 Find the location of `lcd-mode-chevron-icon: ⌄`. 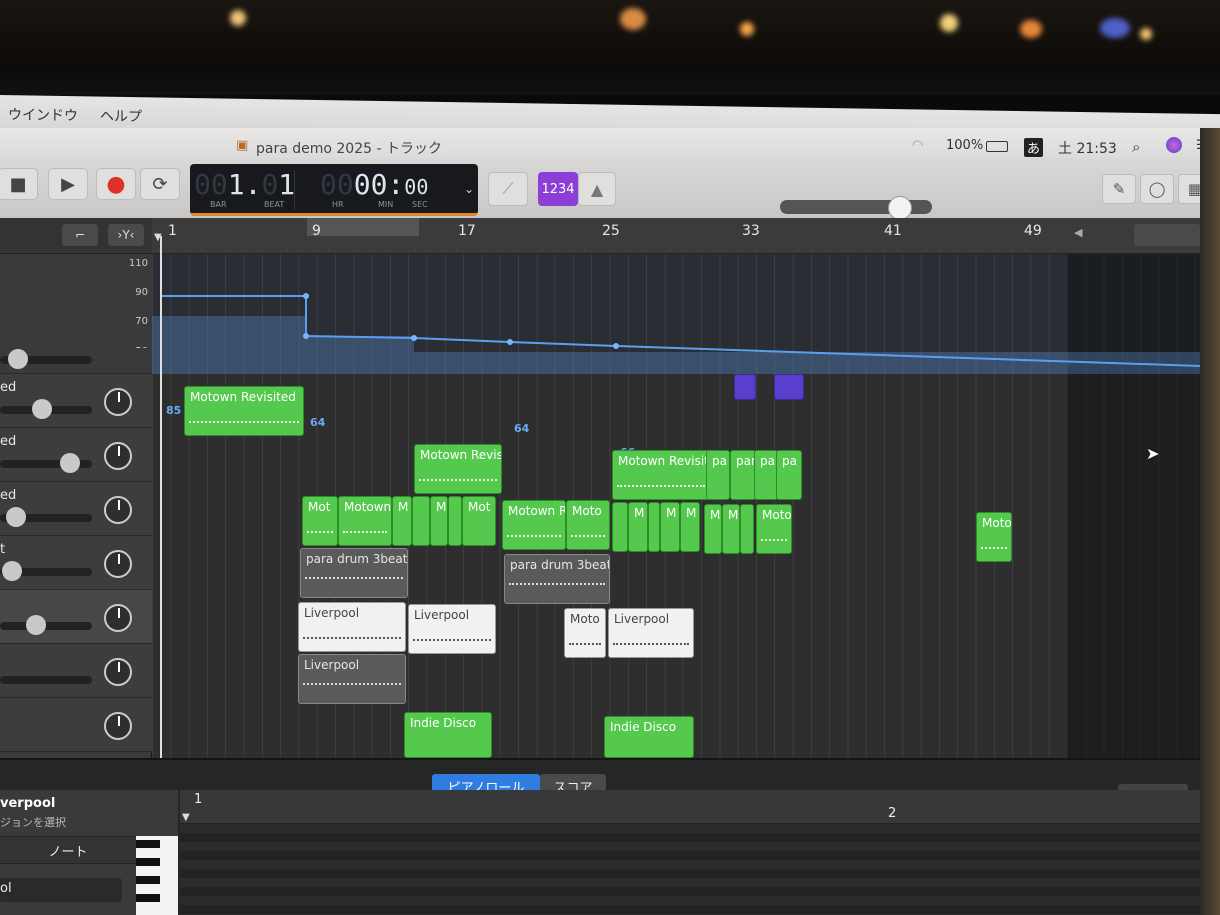

lcd-mode-chevron-icon: ⌄ is located at coordinates (469, 189).